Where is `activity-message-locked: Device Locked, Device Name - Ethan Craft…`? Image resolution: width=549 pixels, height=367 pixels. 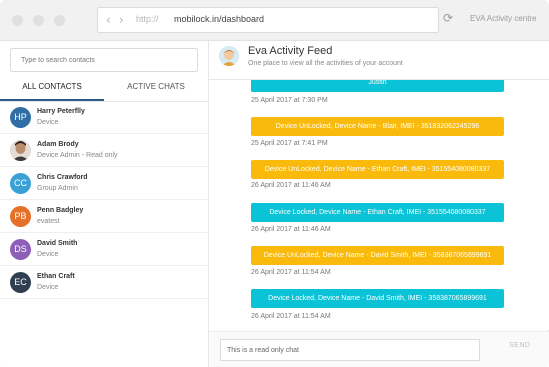
activity-message-locked: Device Locked, Device Name - Ethan Craft… is located at coordinates (377, 212).